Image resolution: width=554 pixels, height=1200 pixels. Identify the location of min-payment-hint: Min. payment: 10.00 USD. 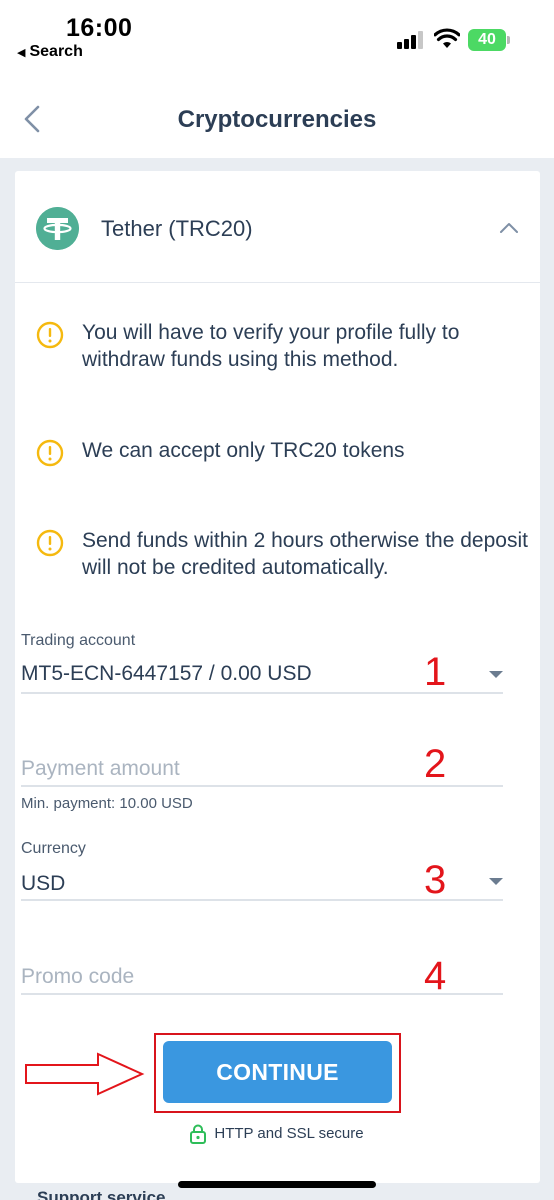
(107, 803).